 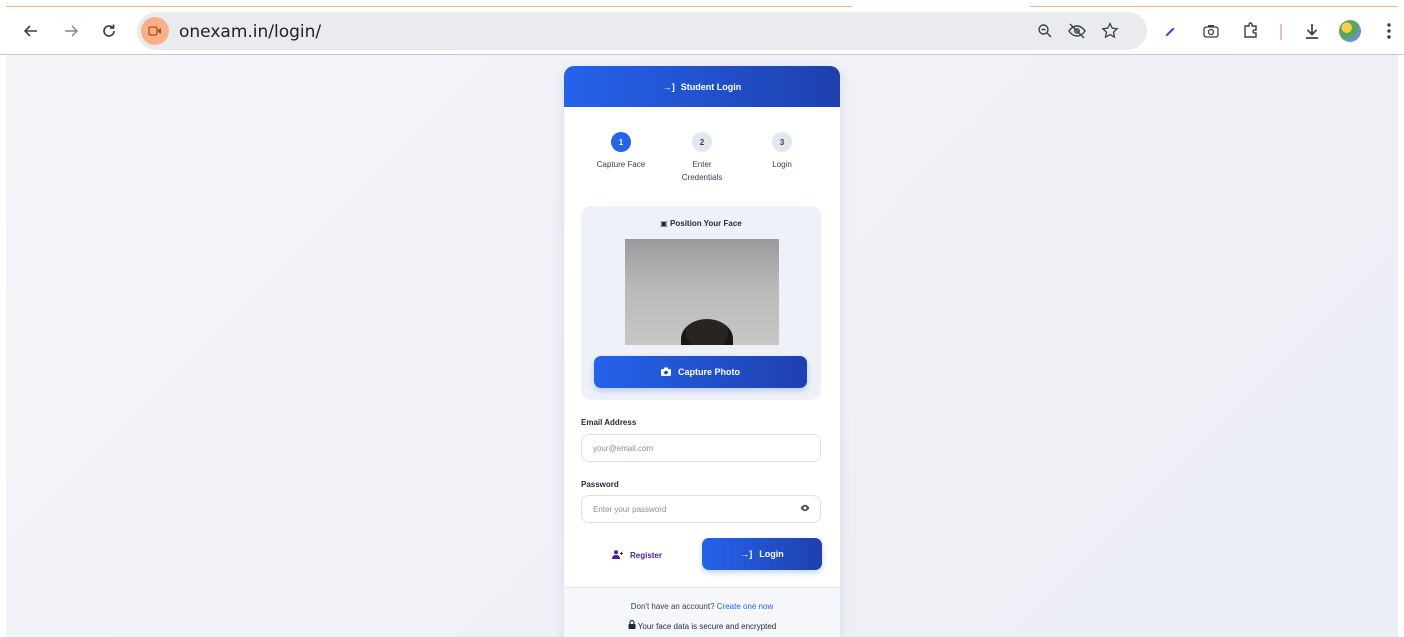 I want to click on camera-icon: ▣, so click(x=664, y=223).